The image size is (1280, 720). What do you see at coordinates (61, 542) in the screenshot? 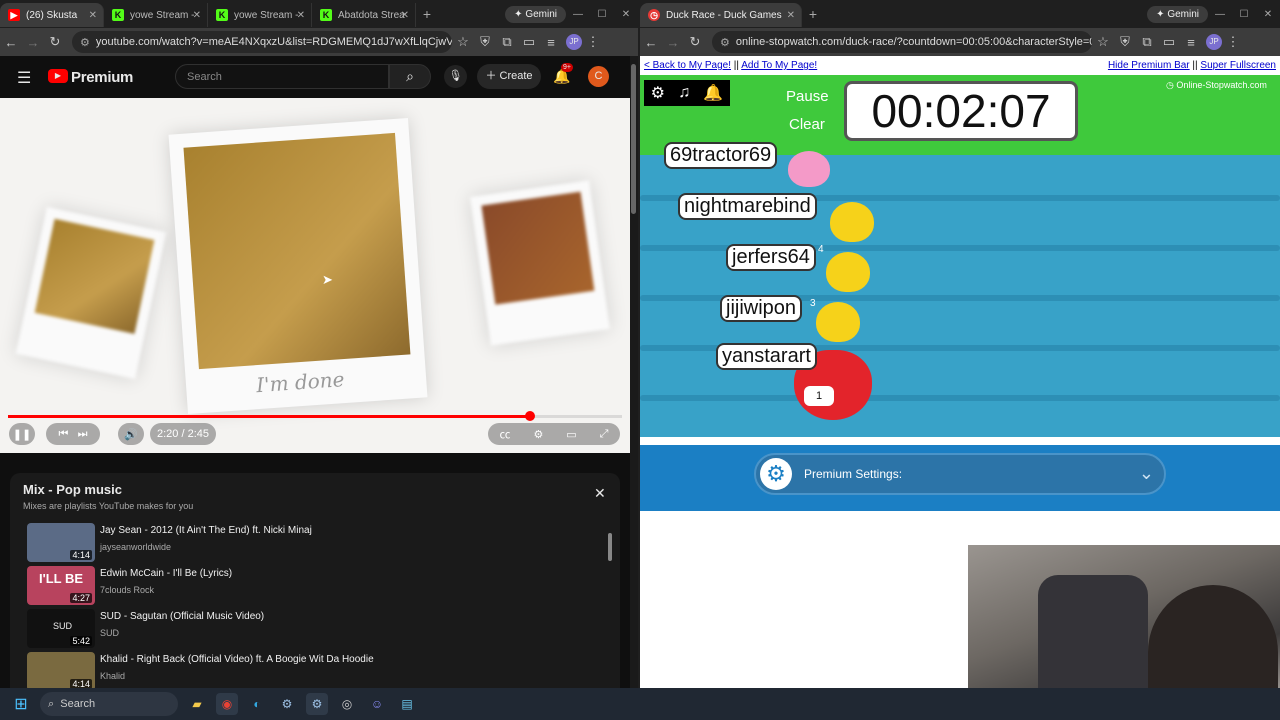
I see `video-thumbnail: 4:14` at bounding box center [61, 542].